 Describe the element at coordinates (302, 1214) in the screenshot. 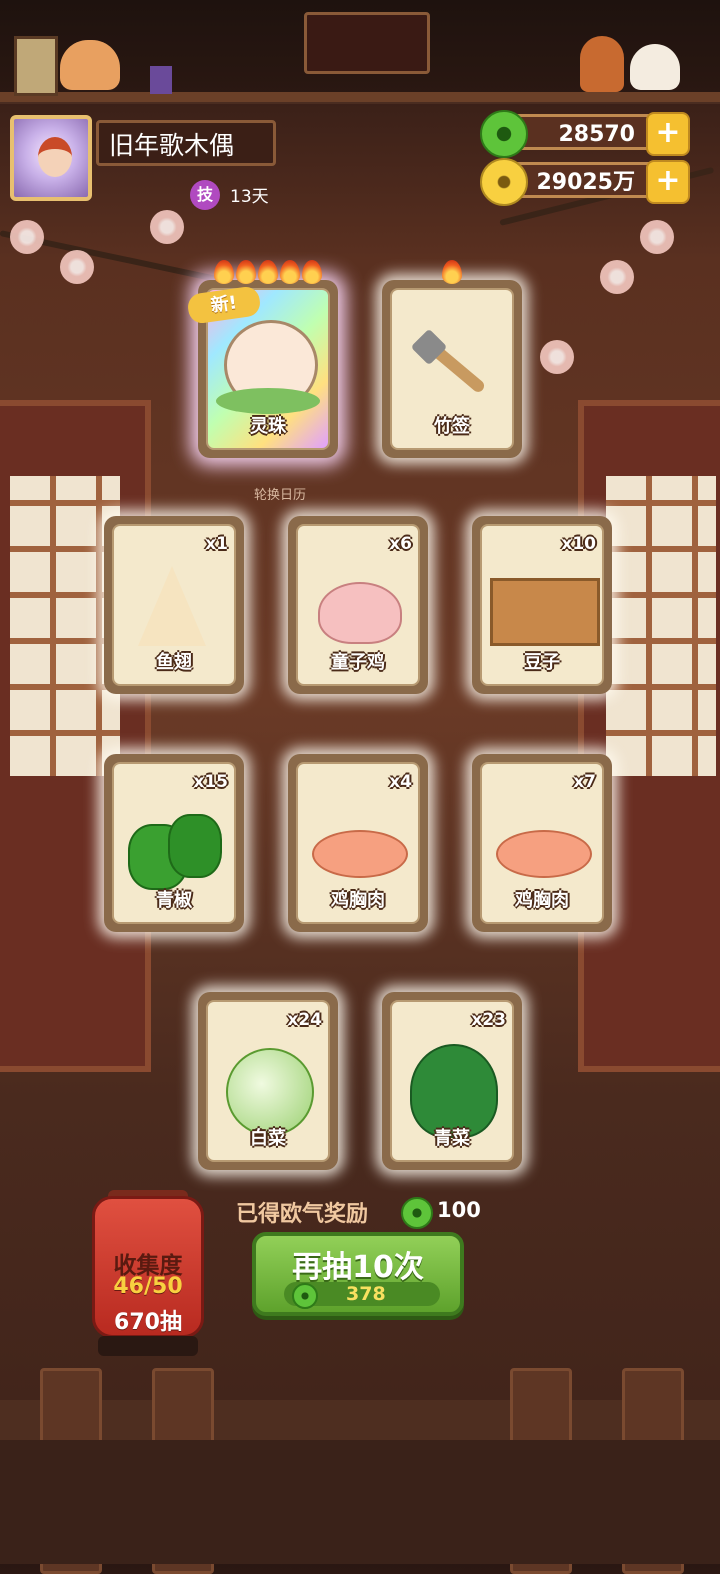

I see `reward-label: 已得欧气奖励` at that location.